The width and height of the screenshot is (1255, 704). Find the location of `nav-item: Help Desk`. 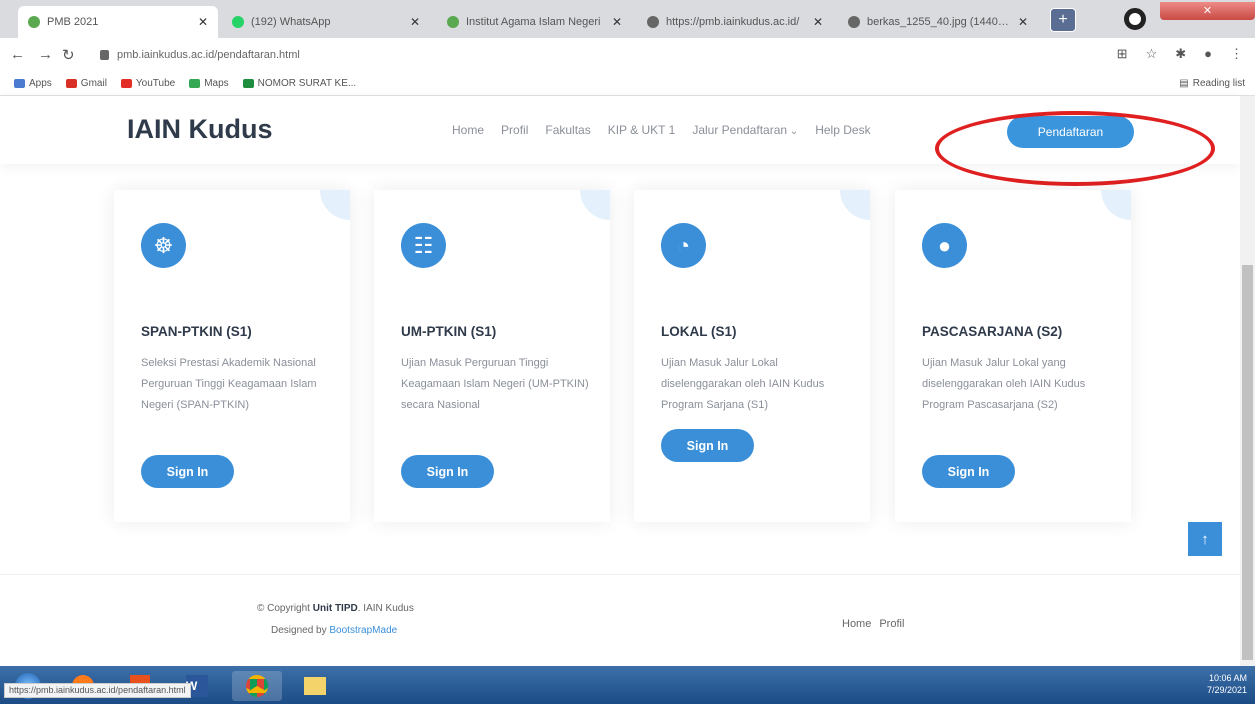

nav-item: Help Desk is located at coordinates (842, 130).